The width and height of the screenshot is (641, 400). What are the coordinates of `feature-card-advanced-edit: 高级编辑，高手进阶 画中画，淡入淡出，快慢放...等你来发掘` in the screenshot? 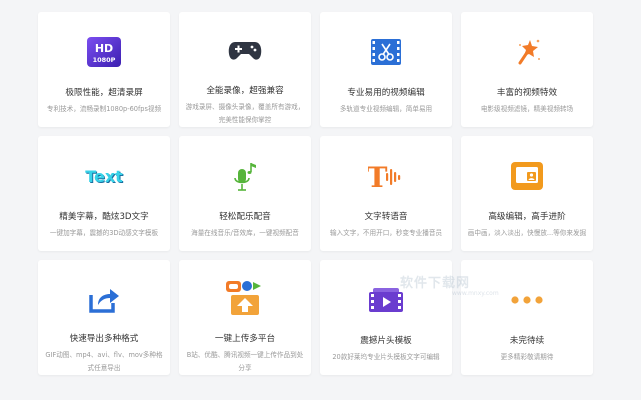 It's located at (527, 193).